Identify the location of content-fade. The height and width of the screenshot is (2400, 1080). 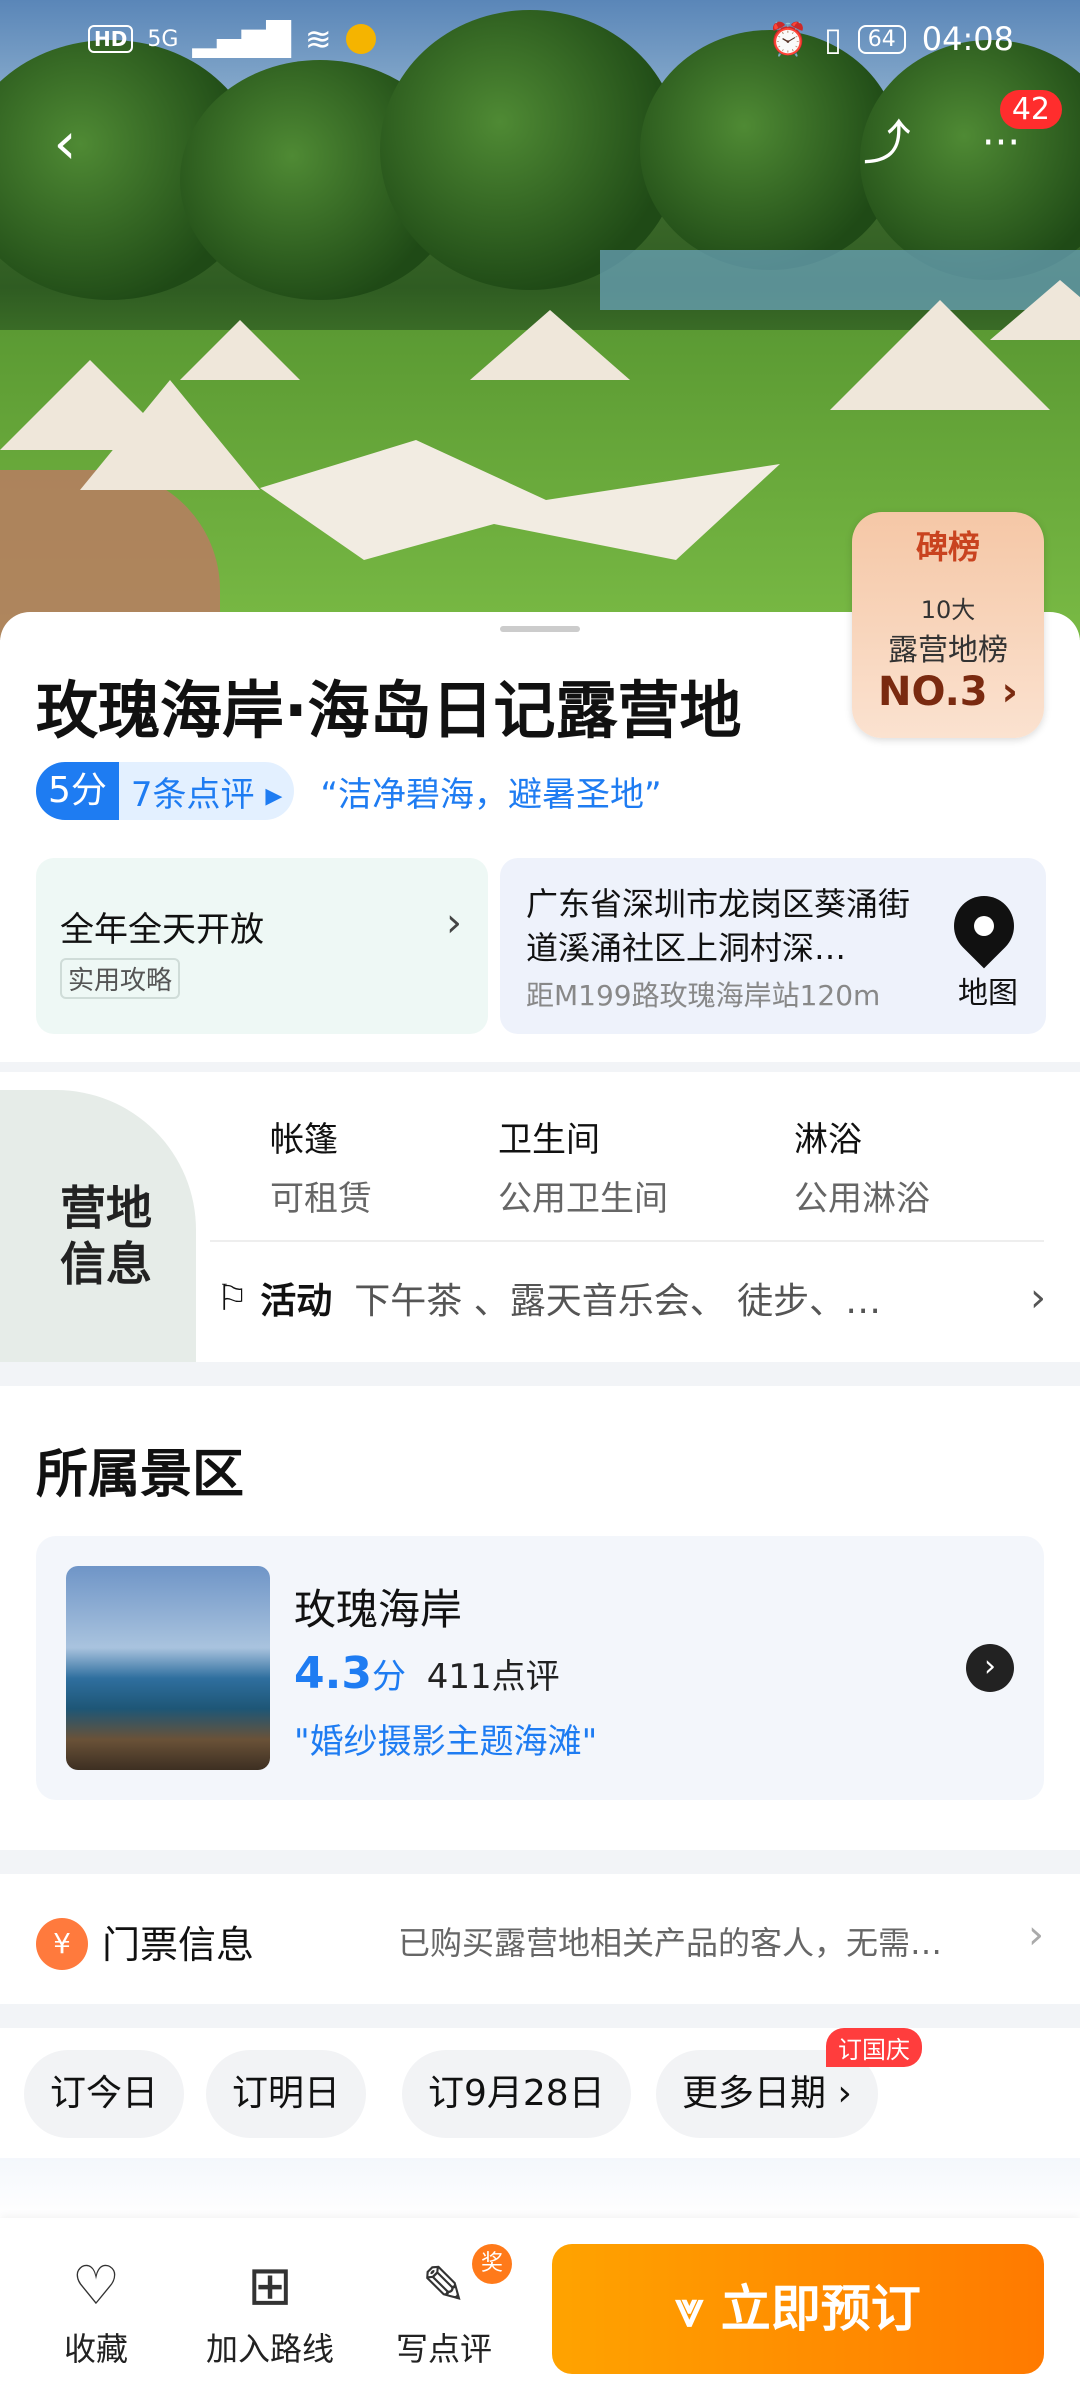
(540, 2188).